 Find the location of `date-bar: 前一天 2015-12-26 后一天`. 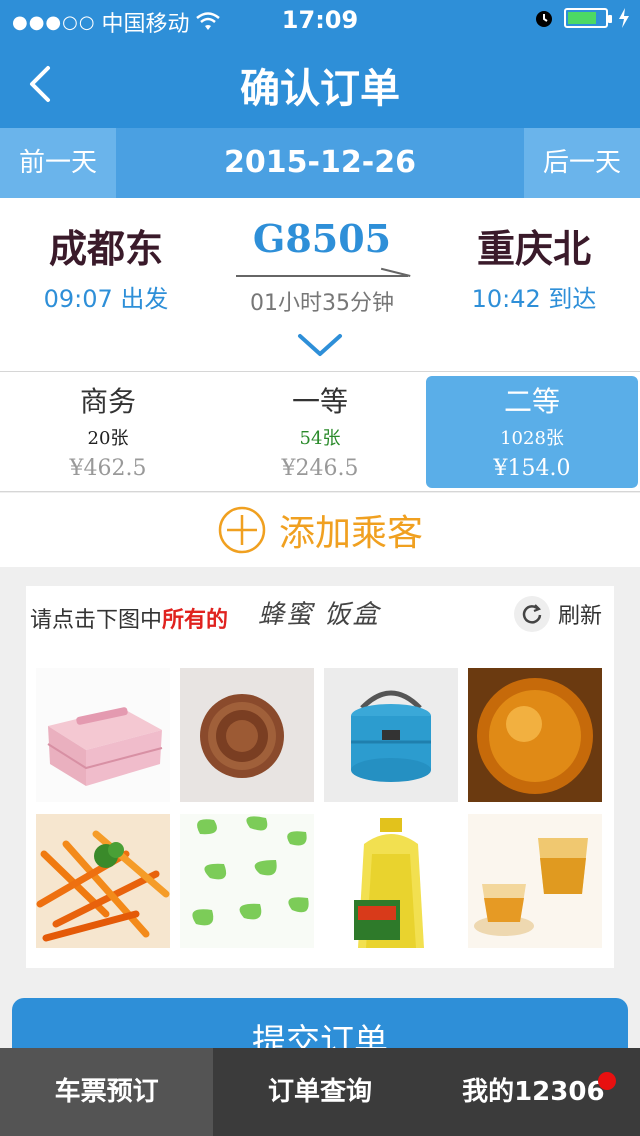

date-bar: 前一天 2015-12-26 后一天 is located at coordinates (320, 163).